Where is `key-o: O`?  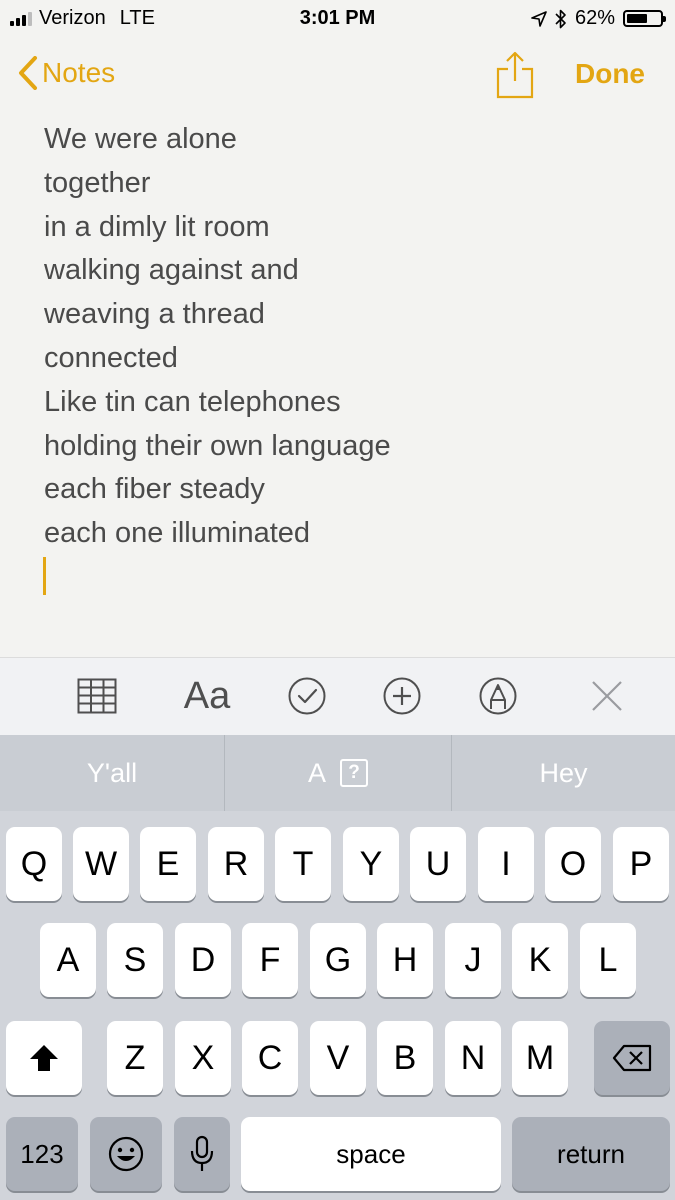
key-o: O is located at coordinates (573, 864).